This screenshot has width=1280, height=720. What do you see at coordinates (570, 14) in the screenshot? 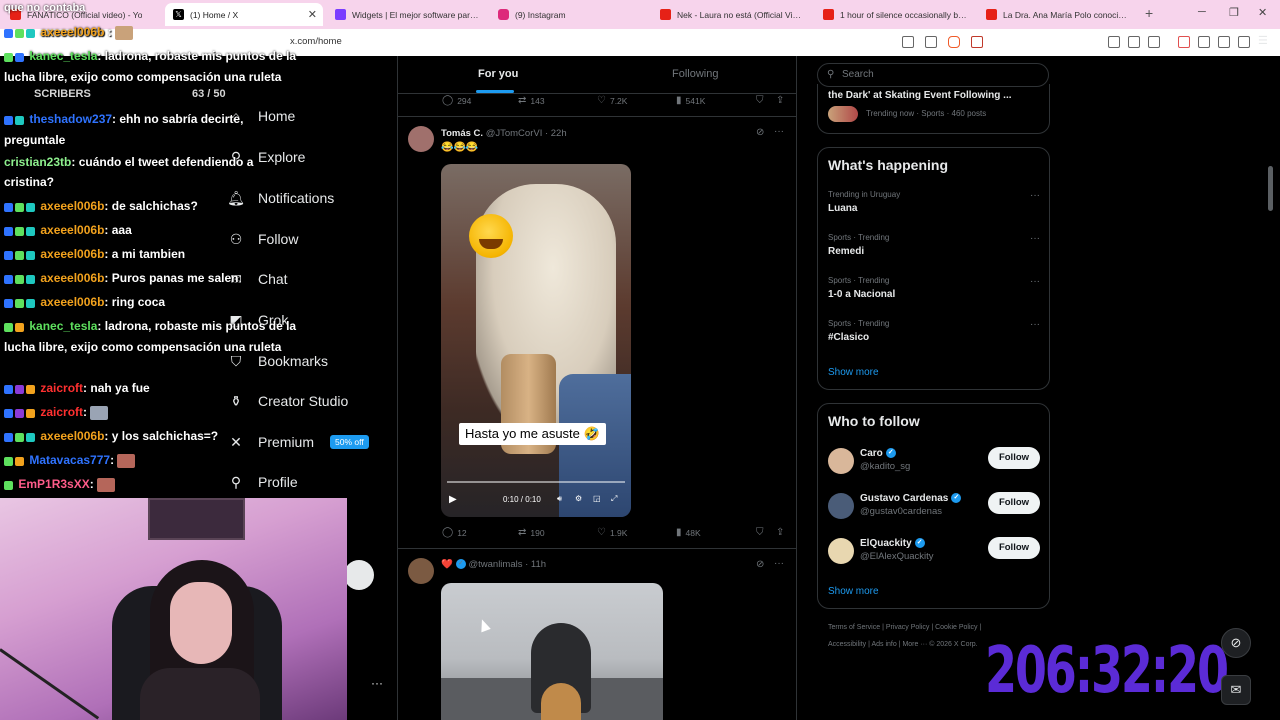
I see `browser-tab: (9) Instagram` at bounding box center [570, 14].